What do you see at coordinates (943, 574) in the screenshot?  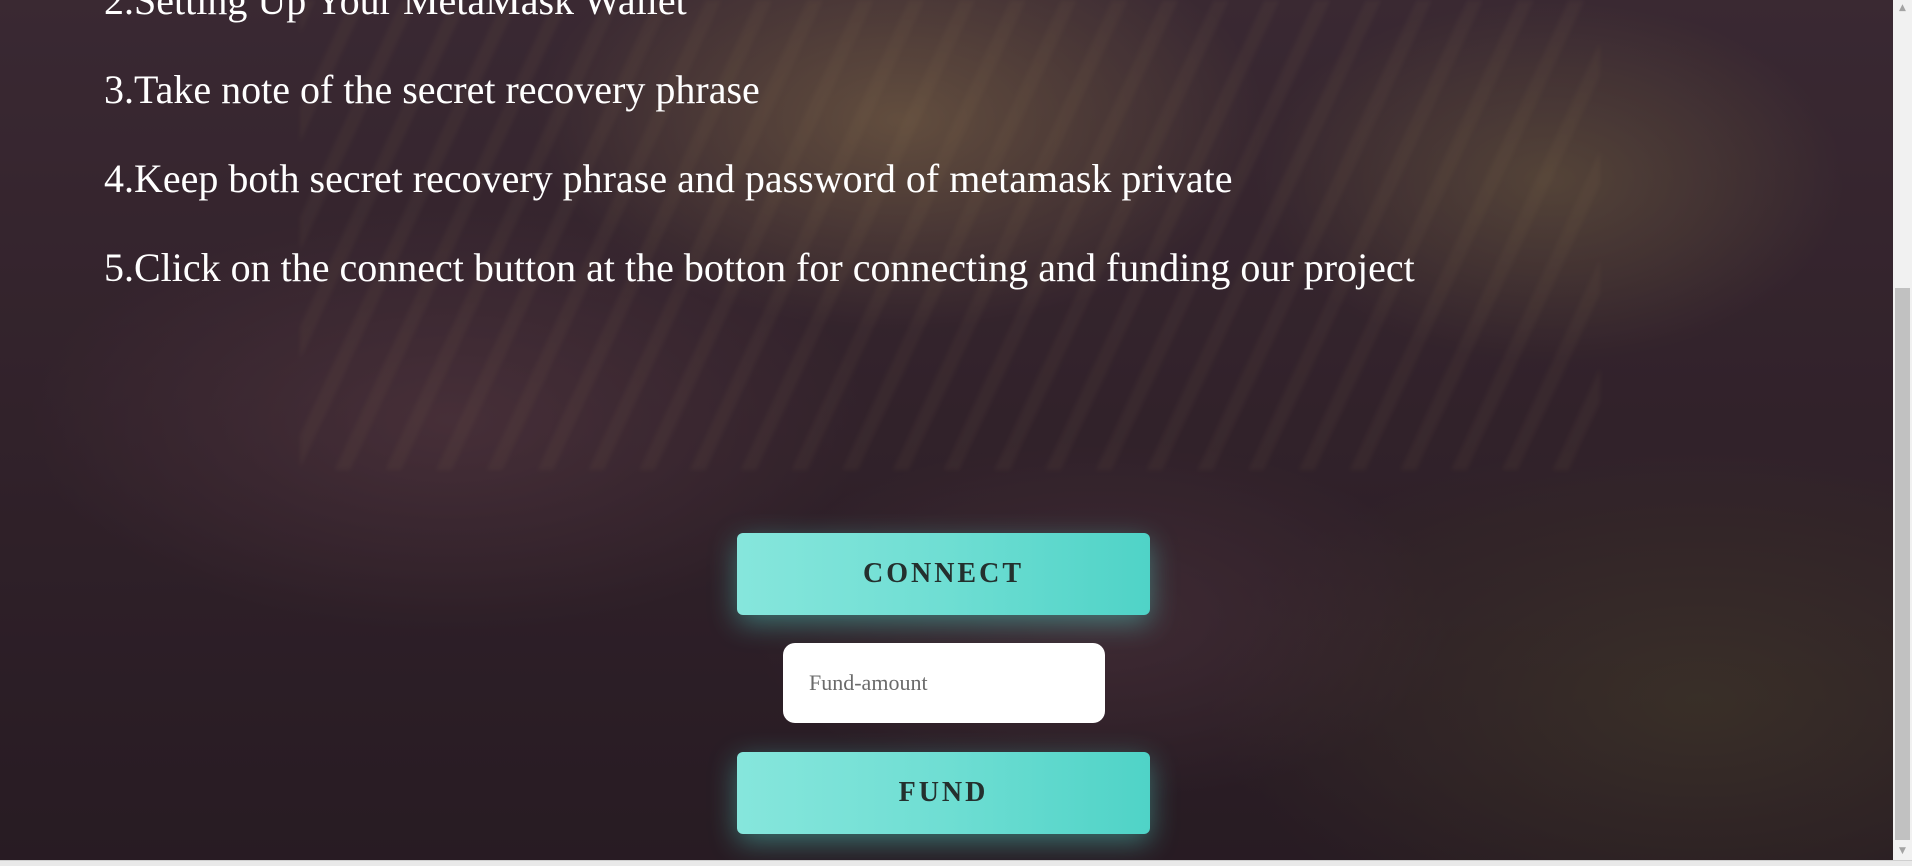 I see `connect-button: CONNECT` at bounding box center [943, 574].